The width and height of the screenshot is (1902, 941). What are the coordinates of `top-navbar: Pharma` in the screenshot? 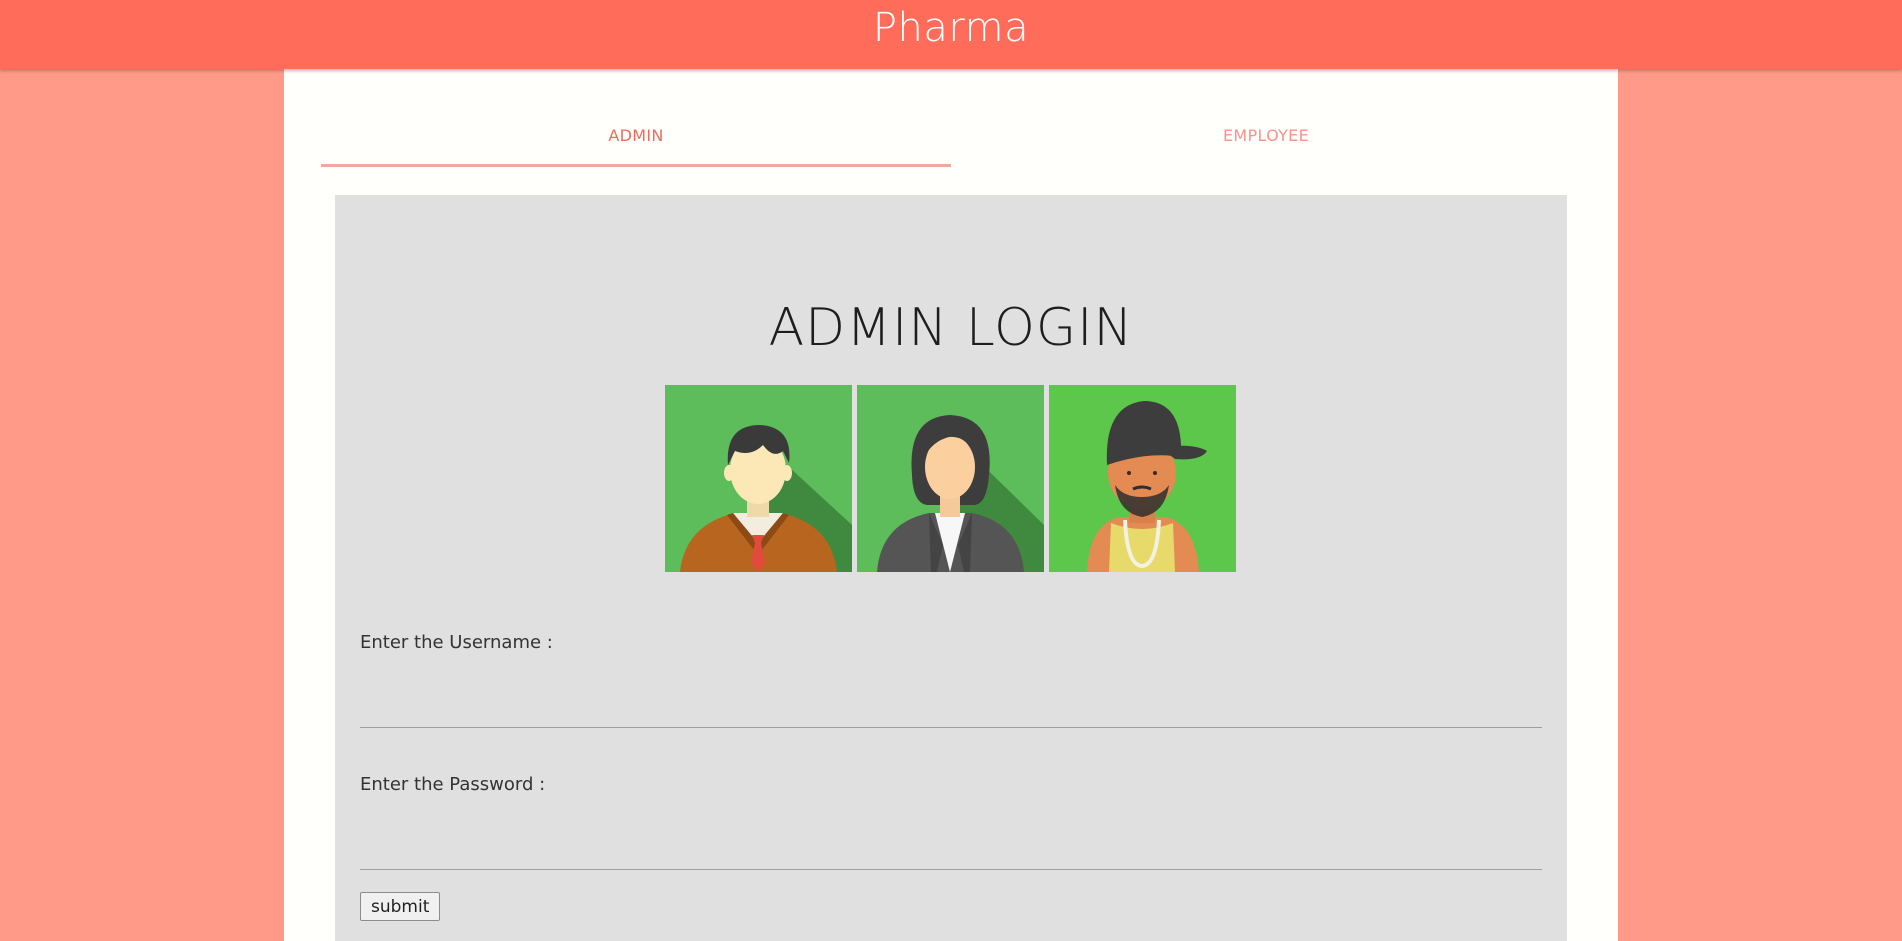 It's located at (951, 34).